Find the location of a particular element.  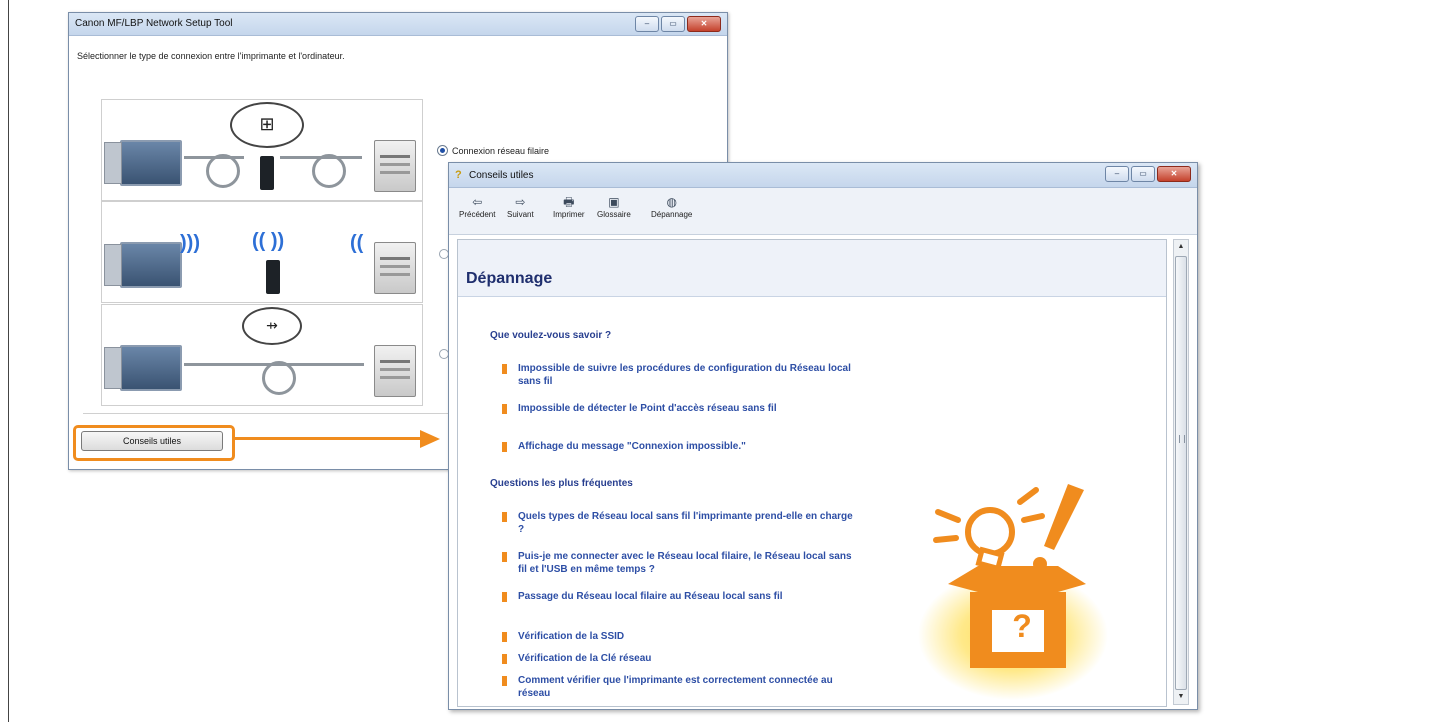

toolbar-print-button: 🖶 Imprimer is located at coordinates (569, 206).